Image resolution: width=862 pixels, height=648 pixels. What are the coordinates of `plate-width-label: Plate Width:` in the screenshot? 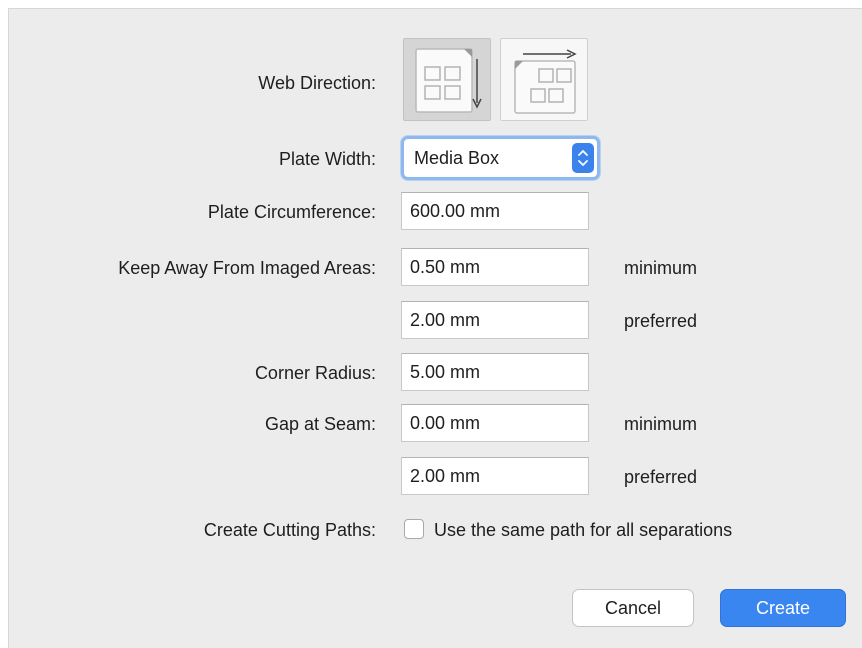 It's located at (327, 159).